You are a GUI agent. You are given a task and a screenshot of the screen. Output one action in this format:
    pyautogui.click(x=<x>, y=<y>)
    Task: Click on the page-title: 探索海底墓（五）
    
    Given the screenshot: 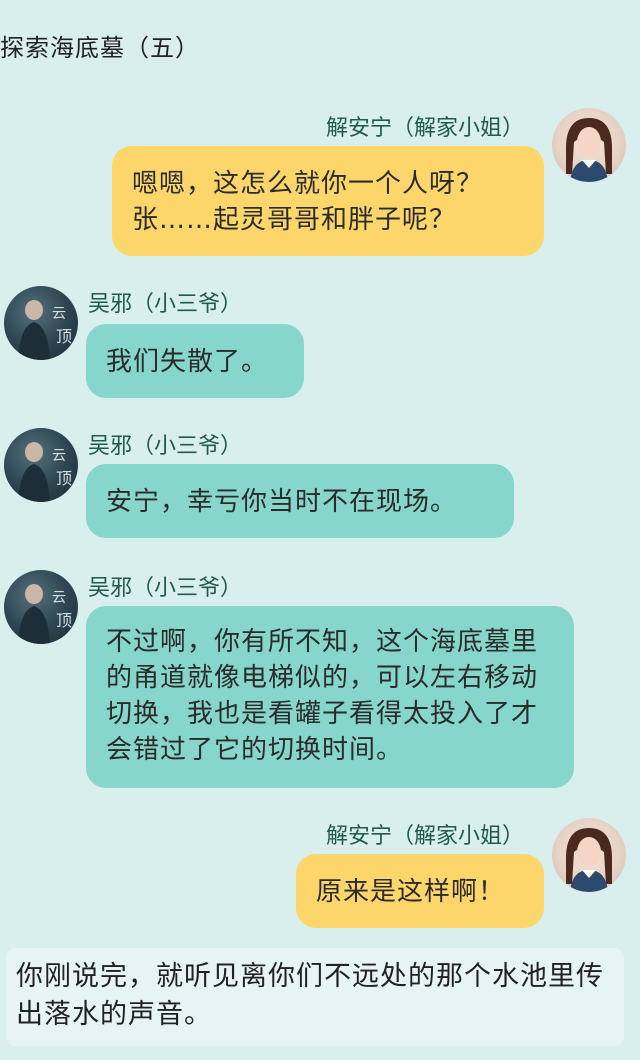 What is the action you would take?
    pyautogui.click(x=100, y=48)
    